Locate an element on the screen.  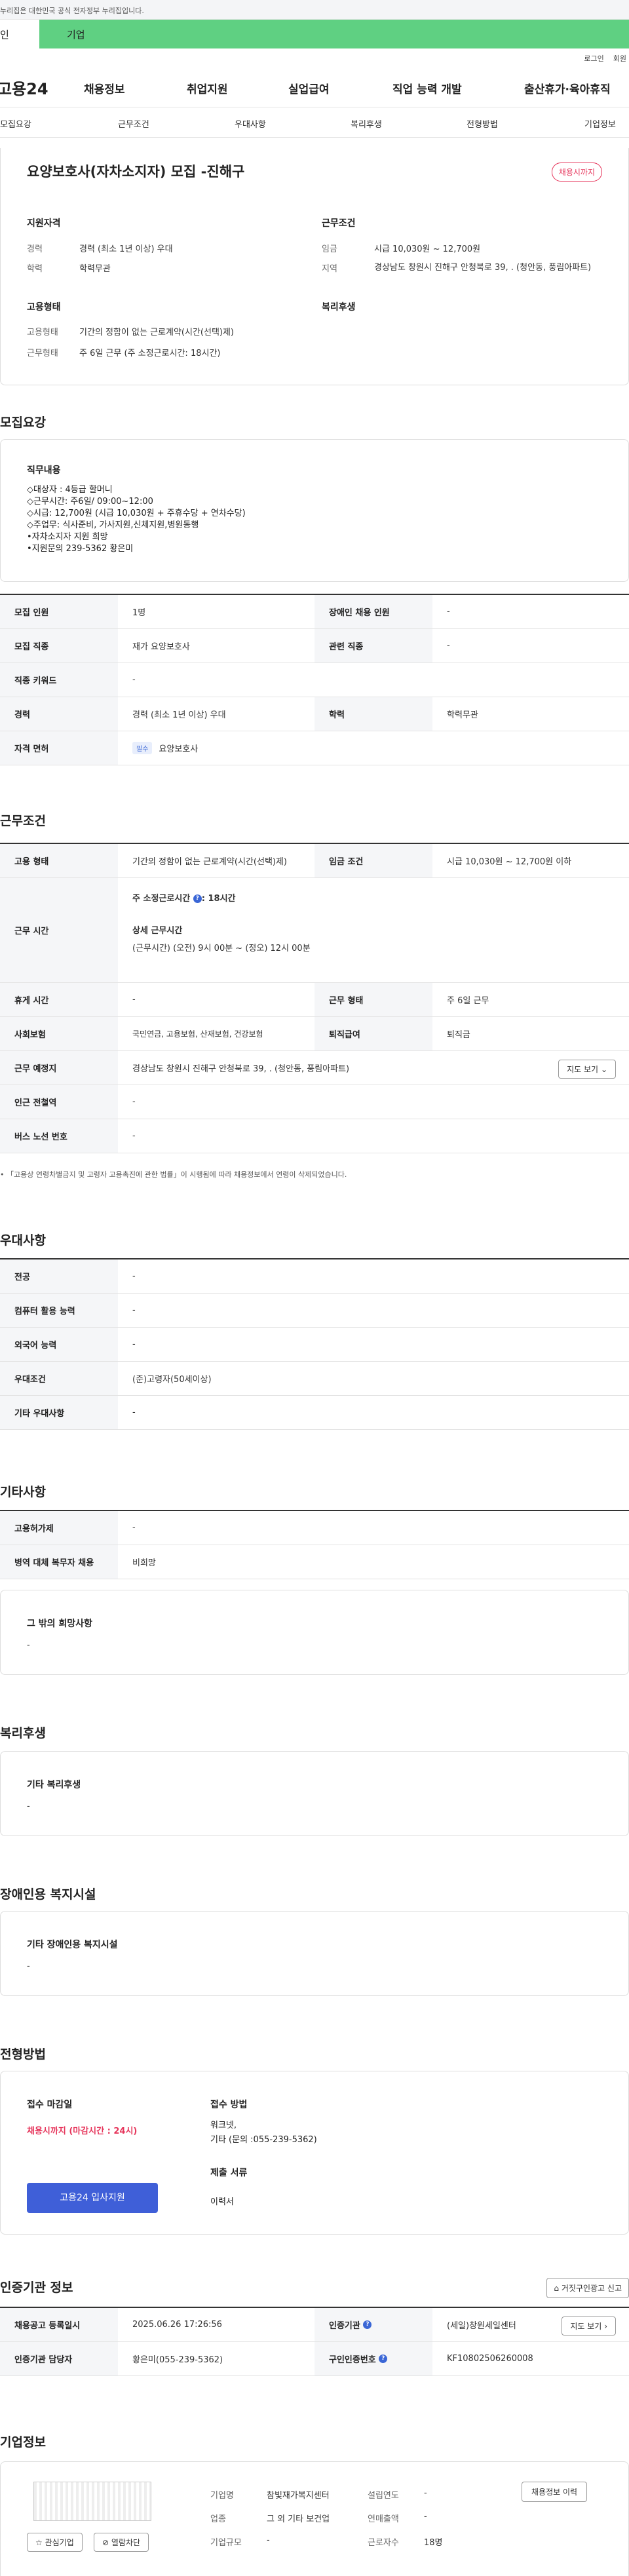
est-label: 설립연도 is located at coordinates (383, 2496).